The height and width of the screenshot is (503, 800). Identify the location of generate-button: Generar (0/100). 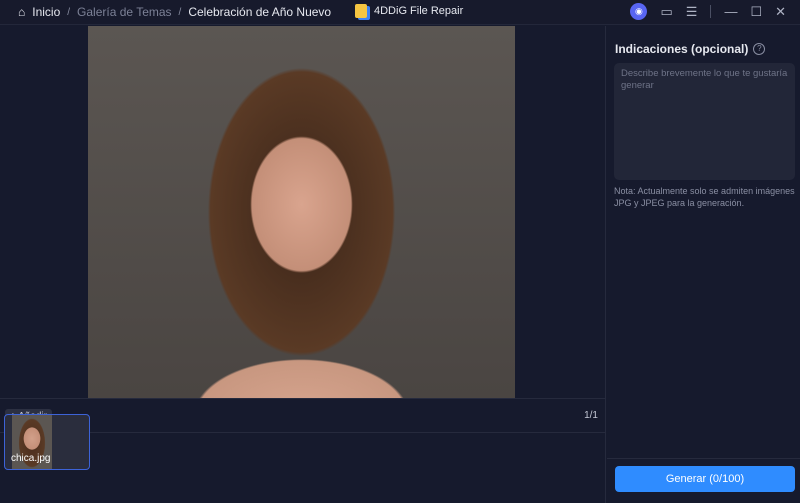
(705, 479).